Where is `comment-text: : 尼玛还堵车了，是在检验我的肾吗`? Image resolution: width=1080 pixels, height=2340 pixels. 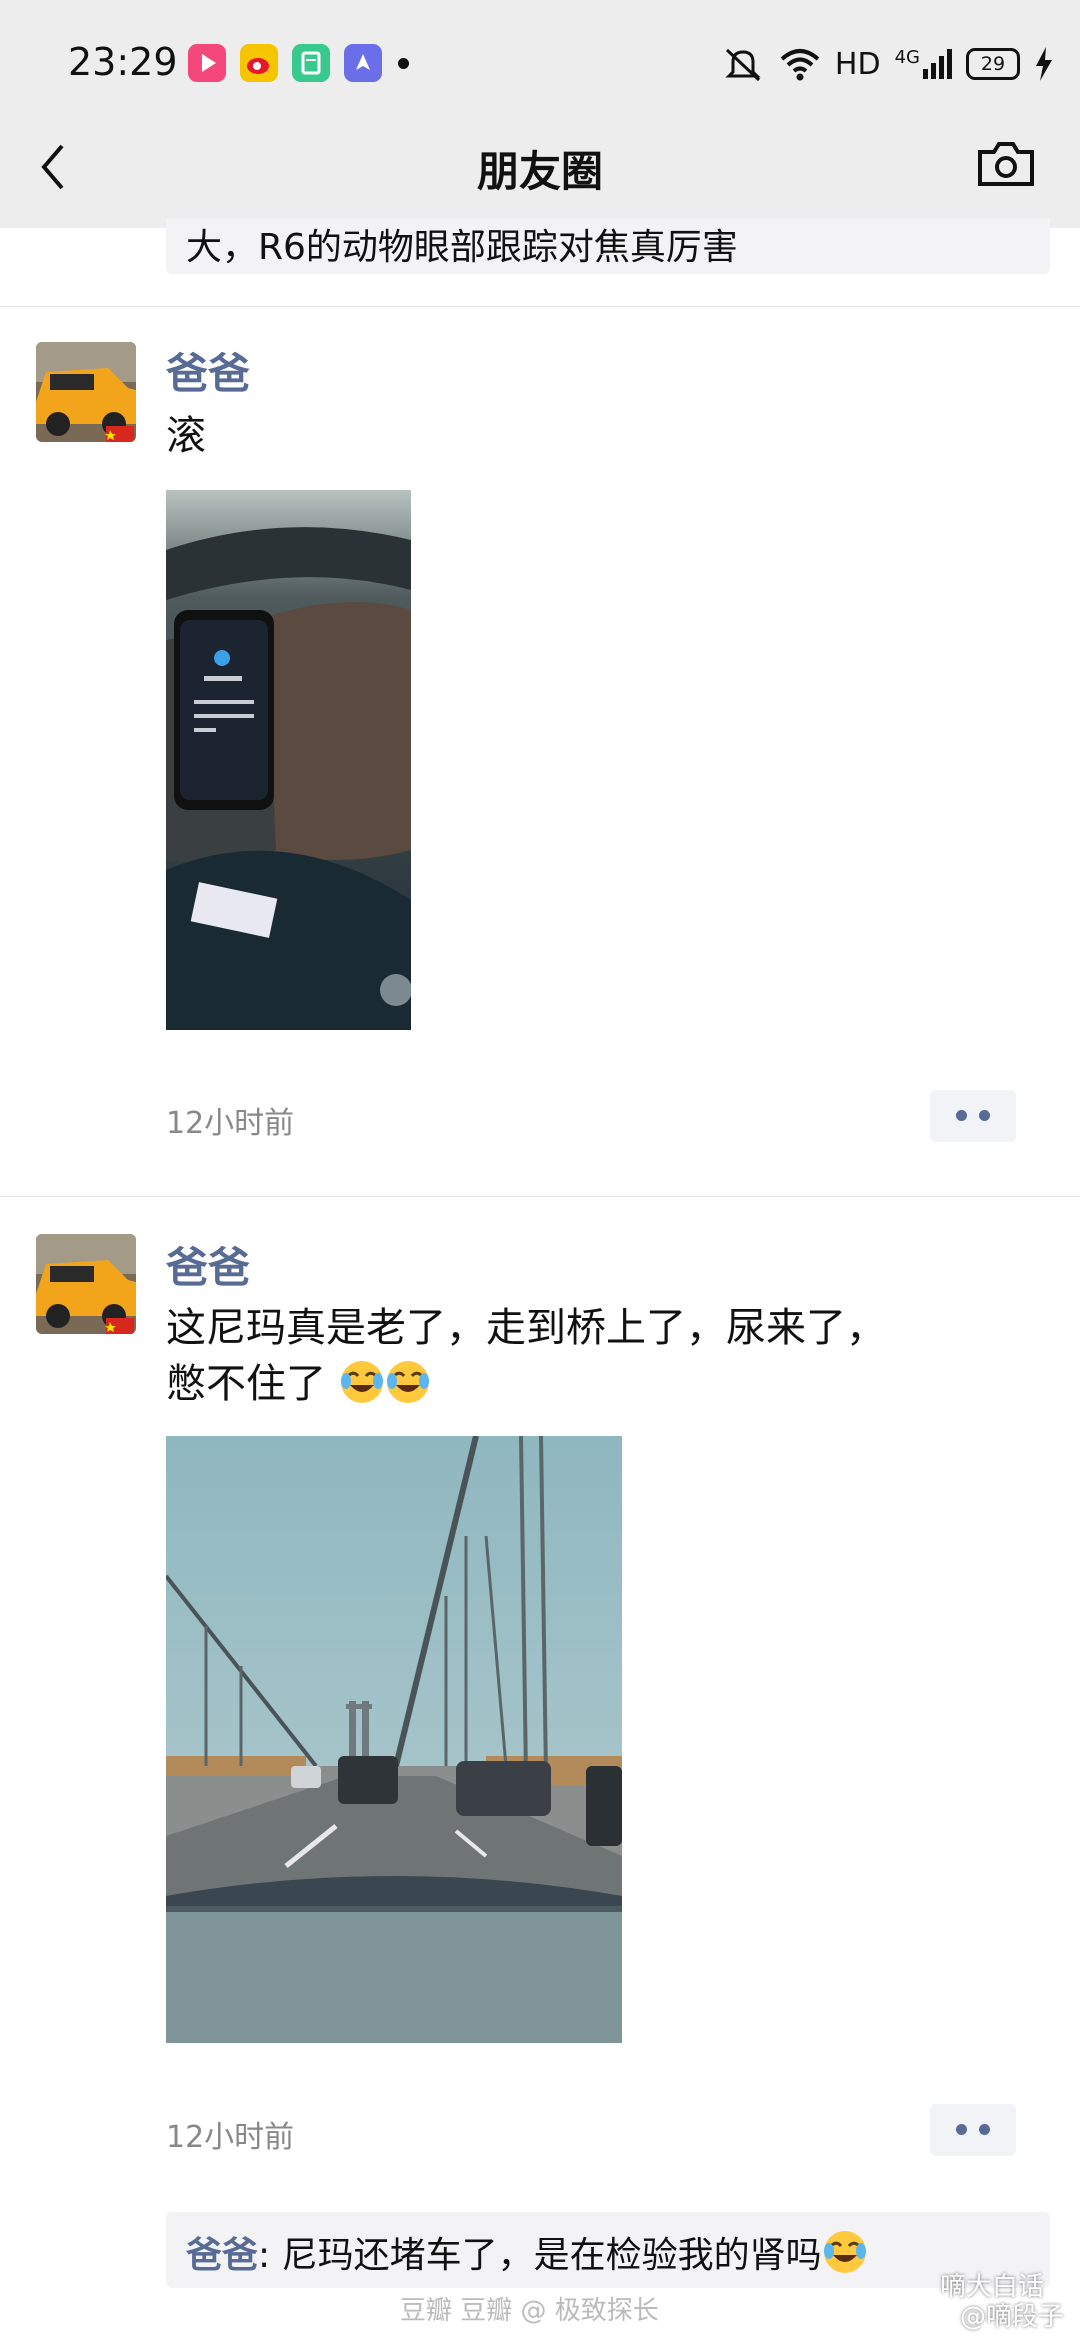 comment-text: : 尼玛还堵车了，是在检验我的肾吗 is located at coordinates (540, 2255).